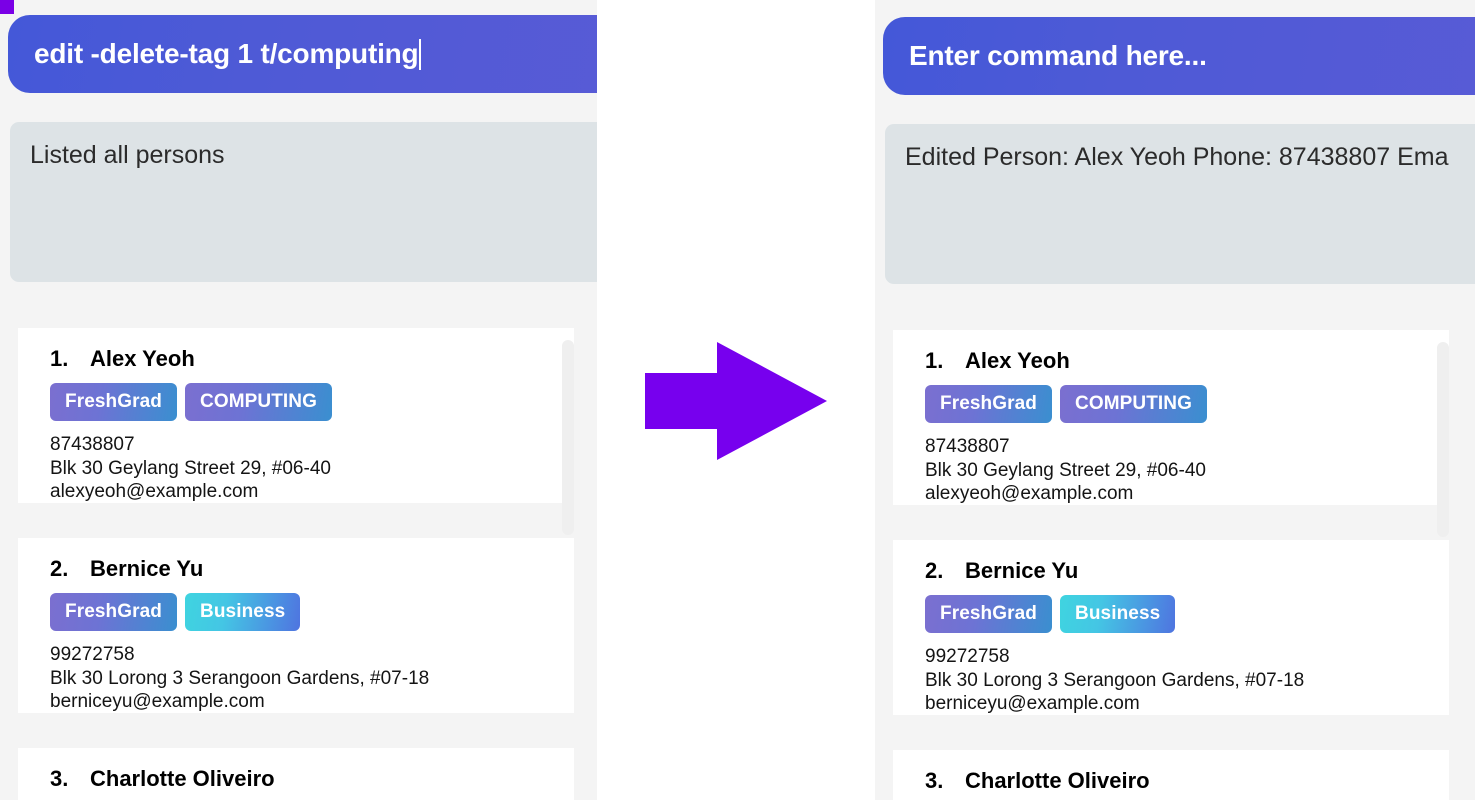  Describe the element at coordinates (420, 54) in the screenshot. I see `text-caret` at that location.